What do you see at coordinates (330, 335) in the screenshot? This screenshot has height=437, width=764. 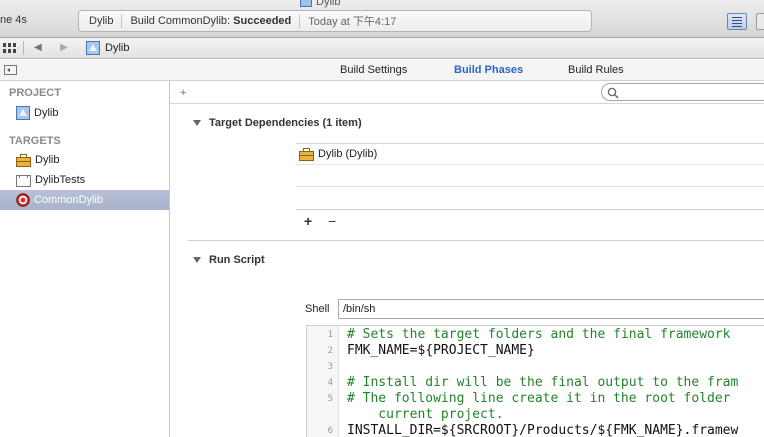 I see `line-number: 1` at bounding box center [330, 335].